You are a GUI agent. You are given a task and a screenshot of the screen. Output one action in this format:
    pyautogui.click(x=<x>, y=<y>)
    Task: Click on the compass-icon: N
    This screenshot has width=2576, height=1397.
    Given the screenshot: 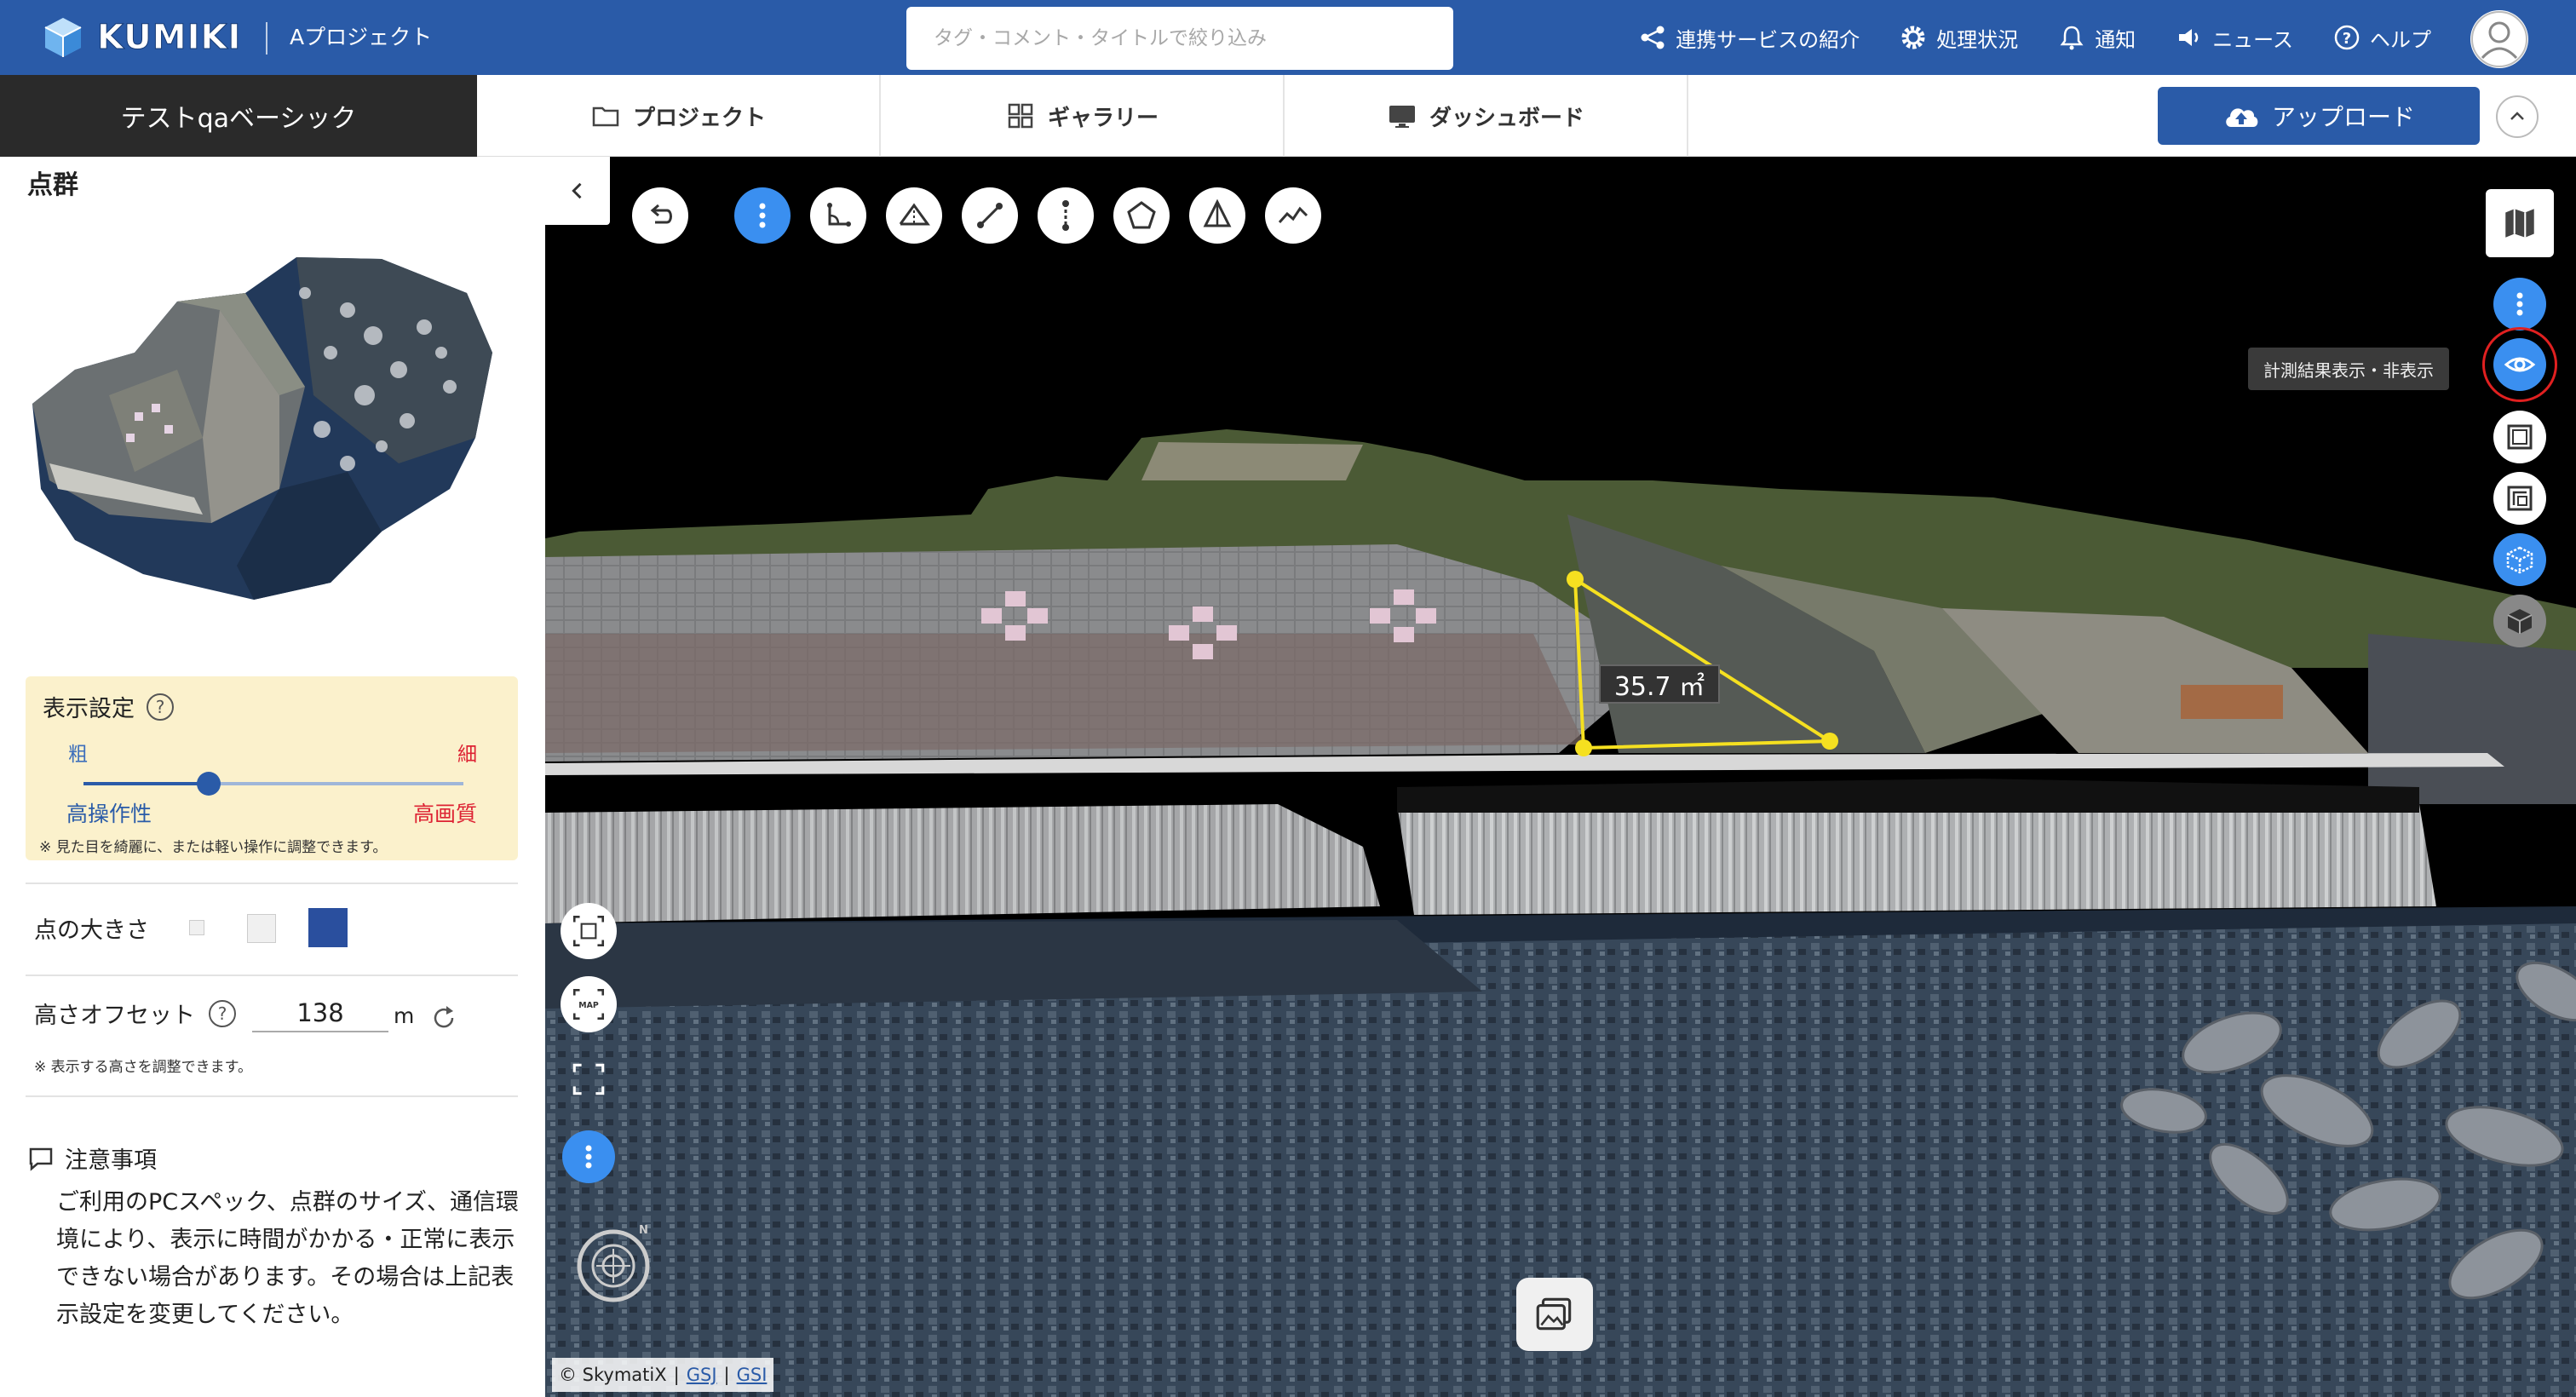 What is the action you would take?
    pyautogui.click(x=613, y=1264)
    